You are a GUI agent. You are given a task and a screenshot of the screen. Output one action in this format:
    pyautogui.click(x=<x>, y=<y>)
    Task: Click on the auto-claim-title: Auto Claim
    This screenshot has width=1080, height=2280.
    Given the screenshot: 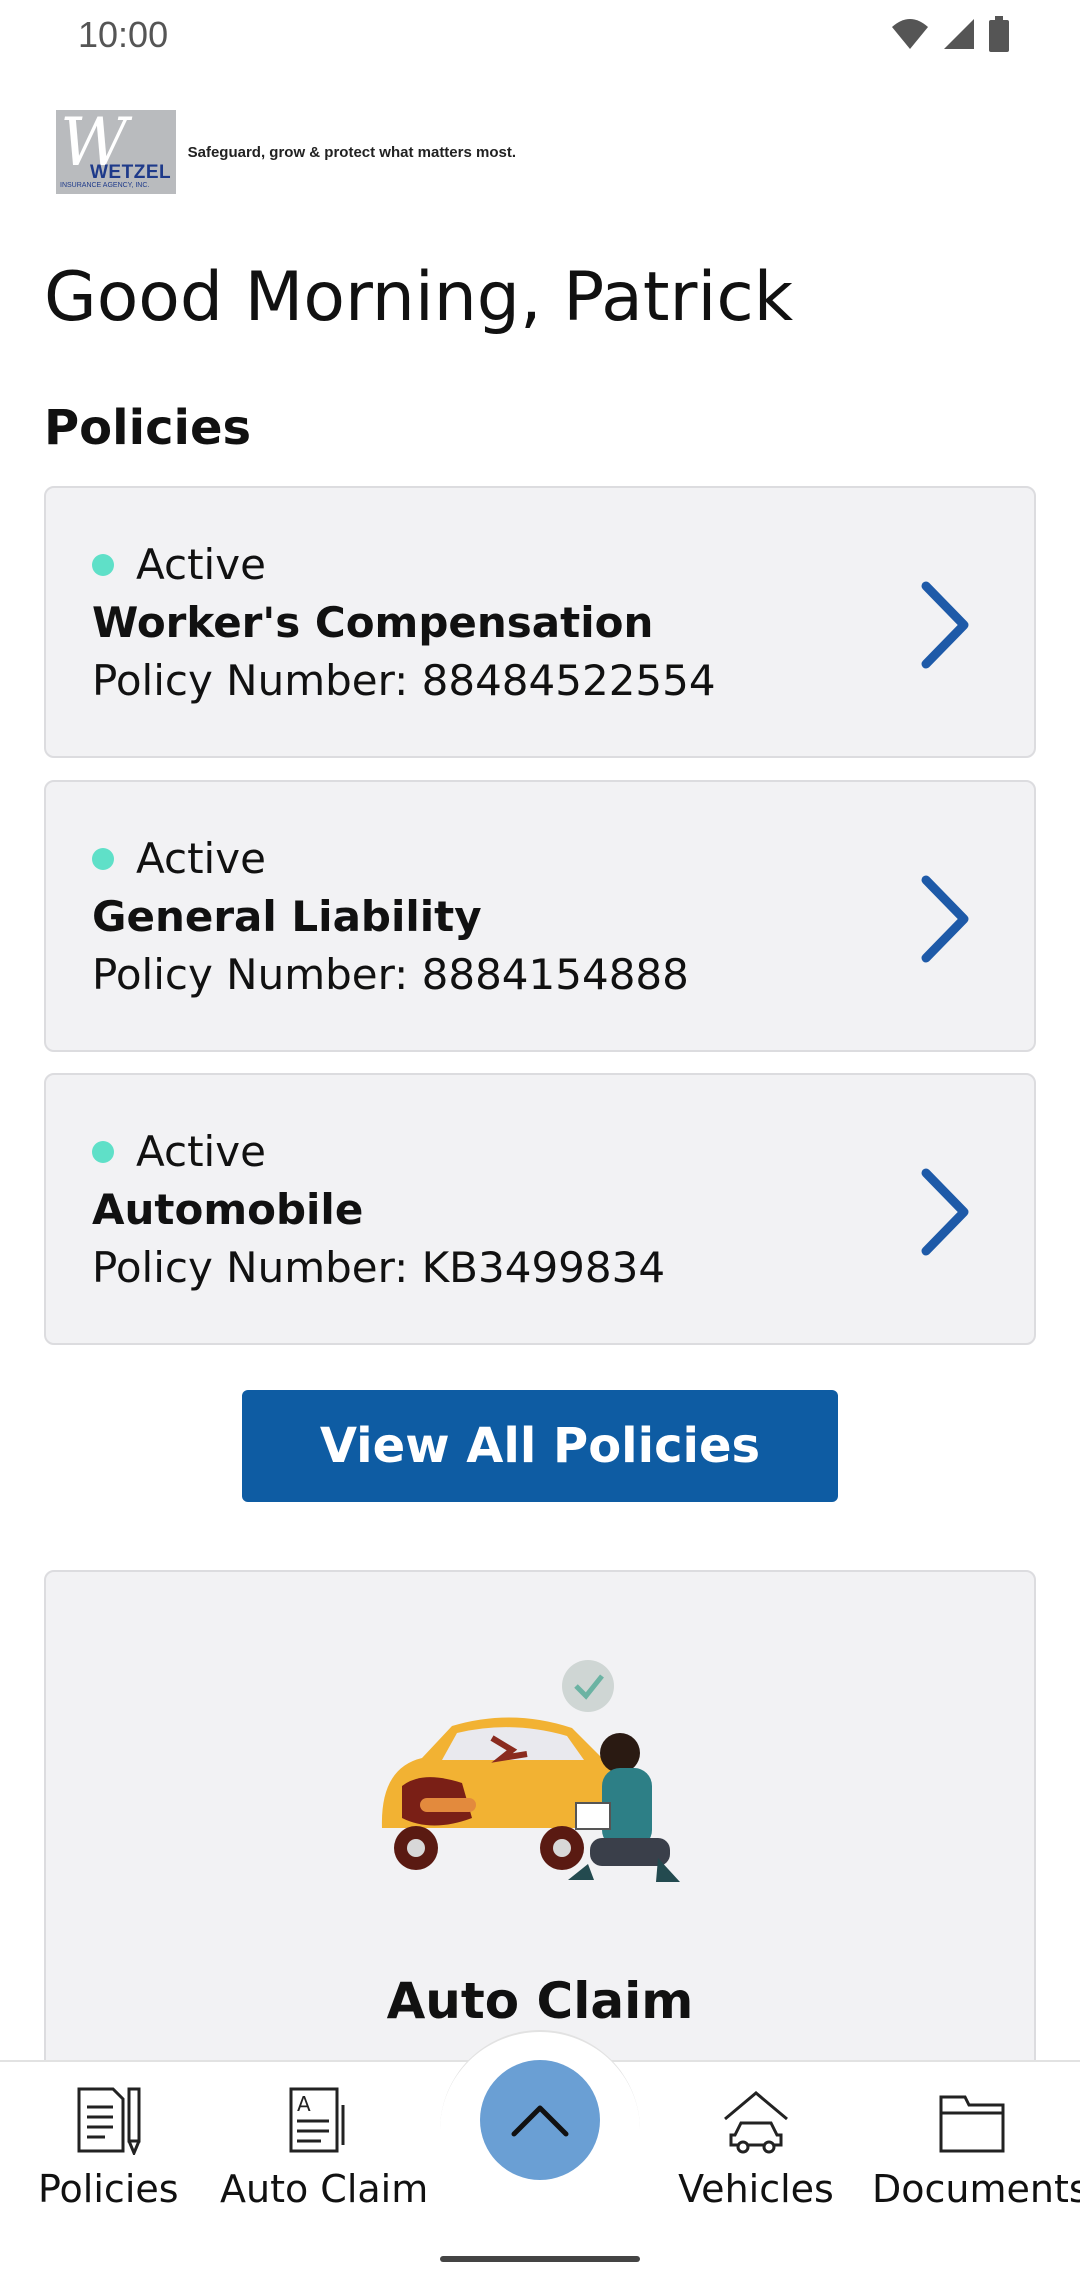 What is the action you would take?
    pyautogui.click(x=540, y=2001)
    